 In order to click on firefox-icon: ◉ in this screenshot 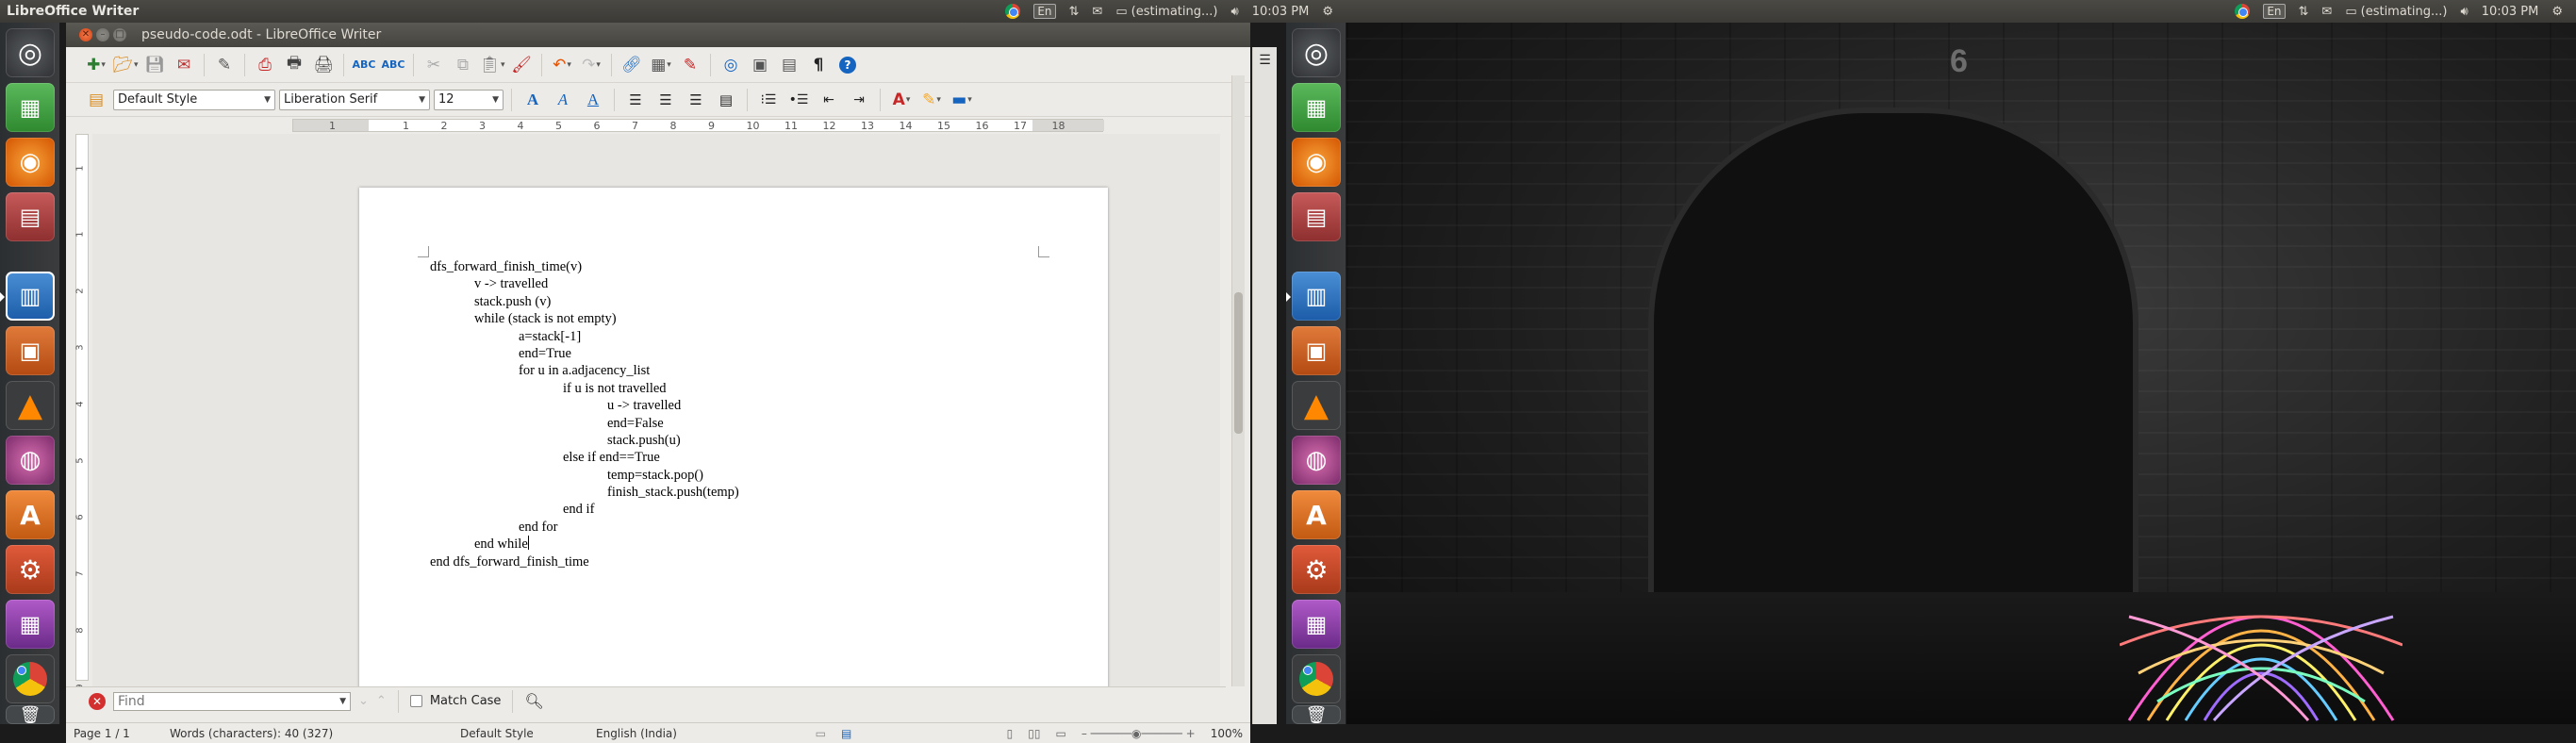, I will do `click(1316, 162)`.